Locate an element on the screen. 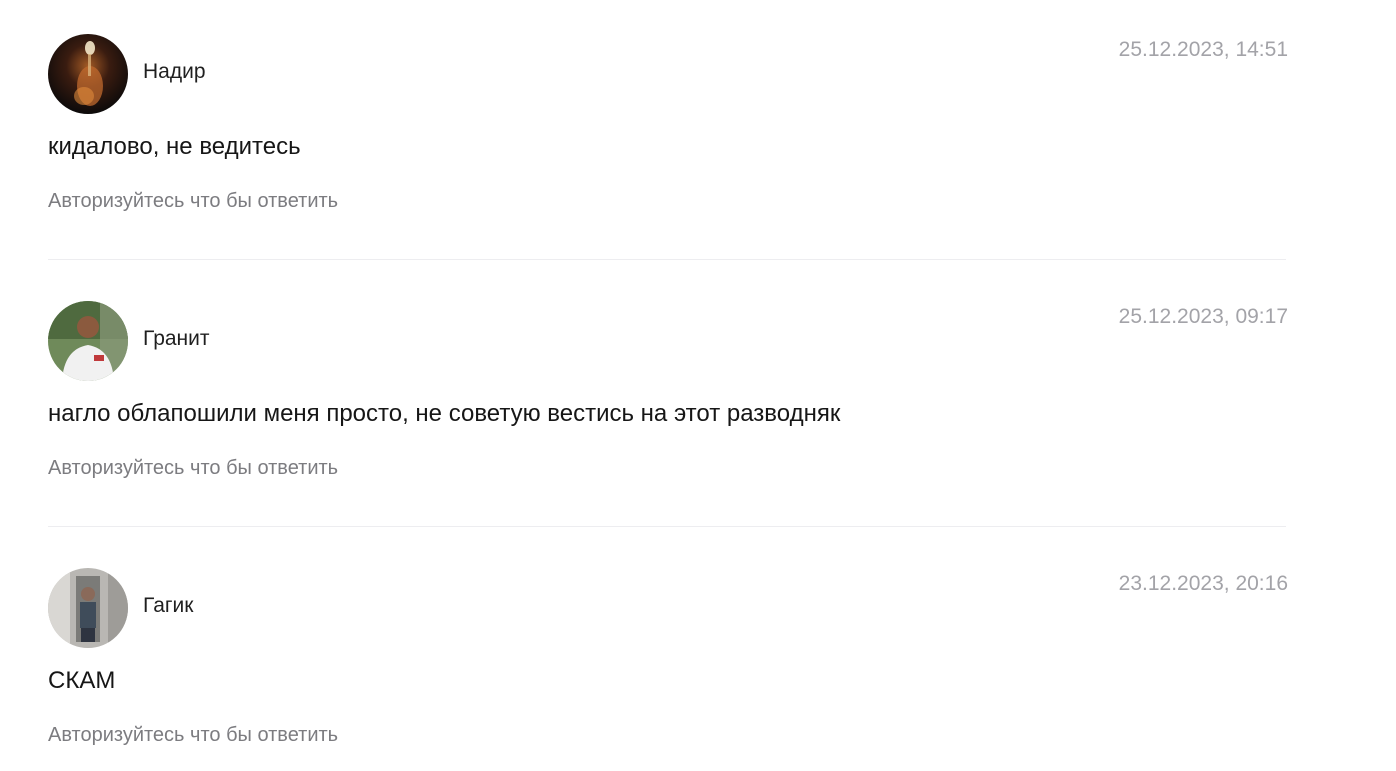  comment-author: Гранит is located at coordinates (176, 338).